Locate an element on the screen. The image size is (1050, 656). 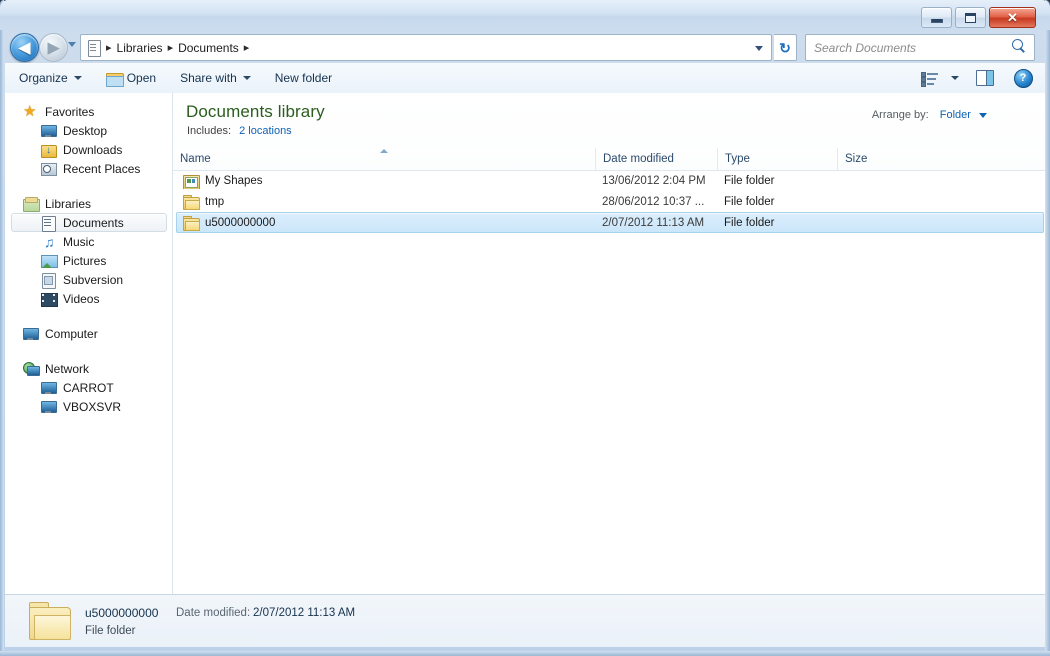
file-name: My Shapes is located at coordinates (234, 180).